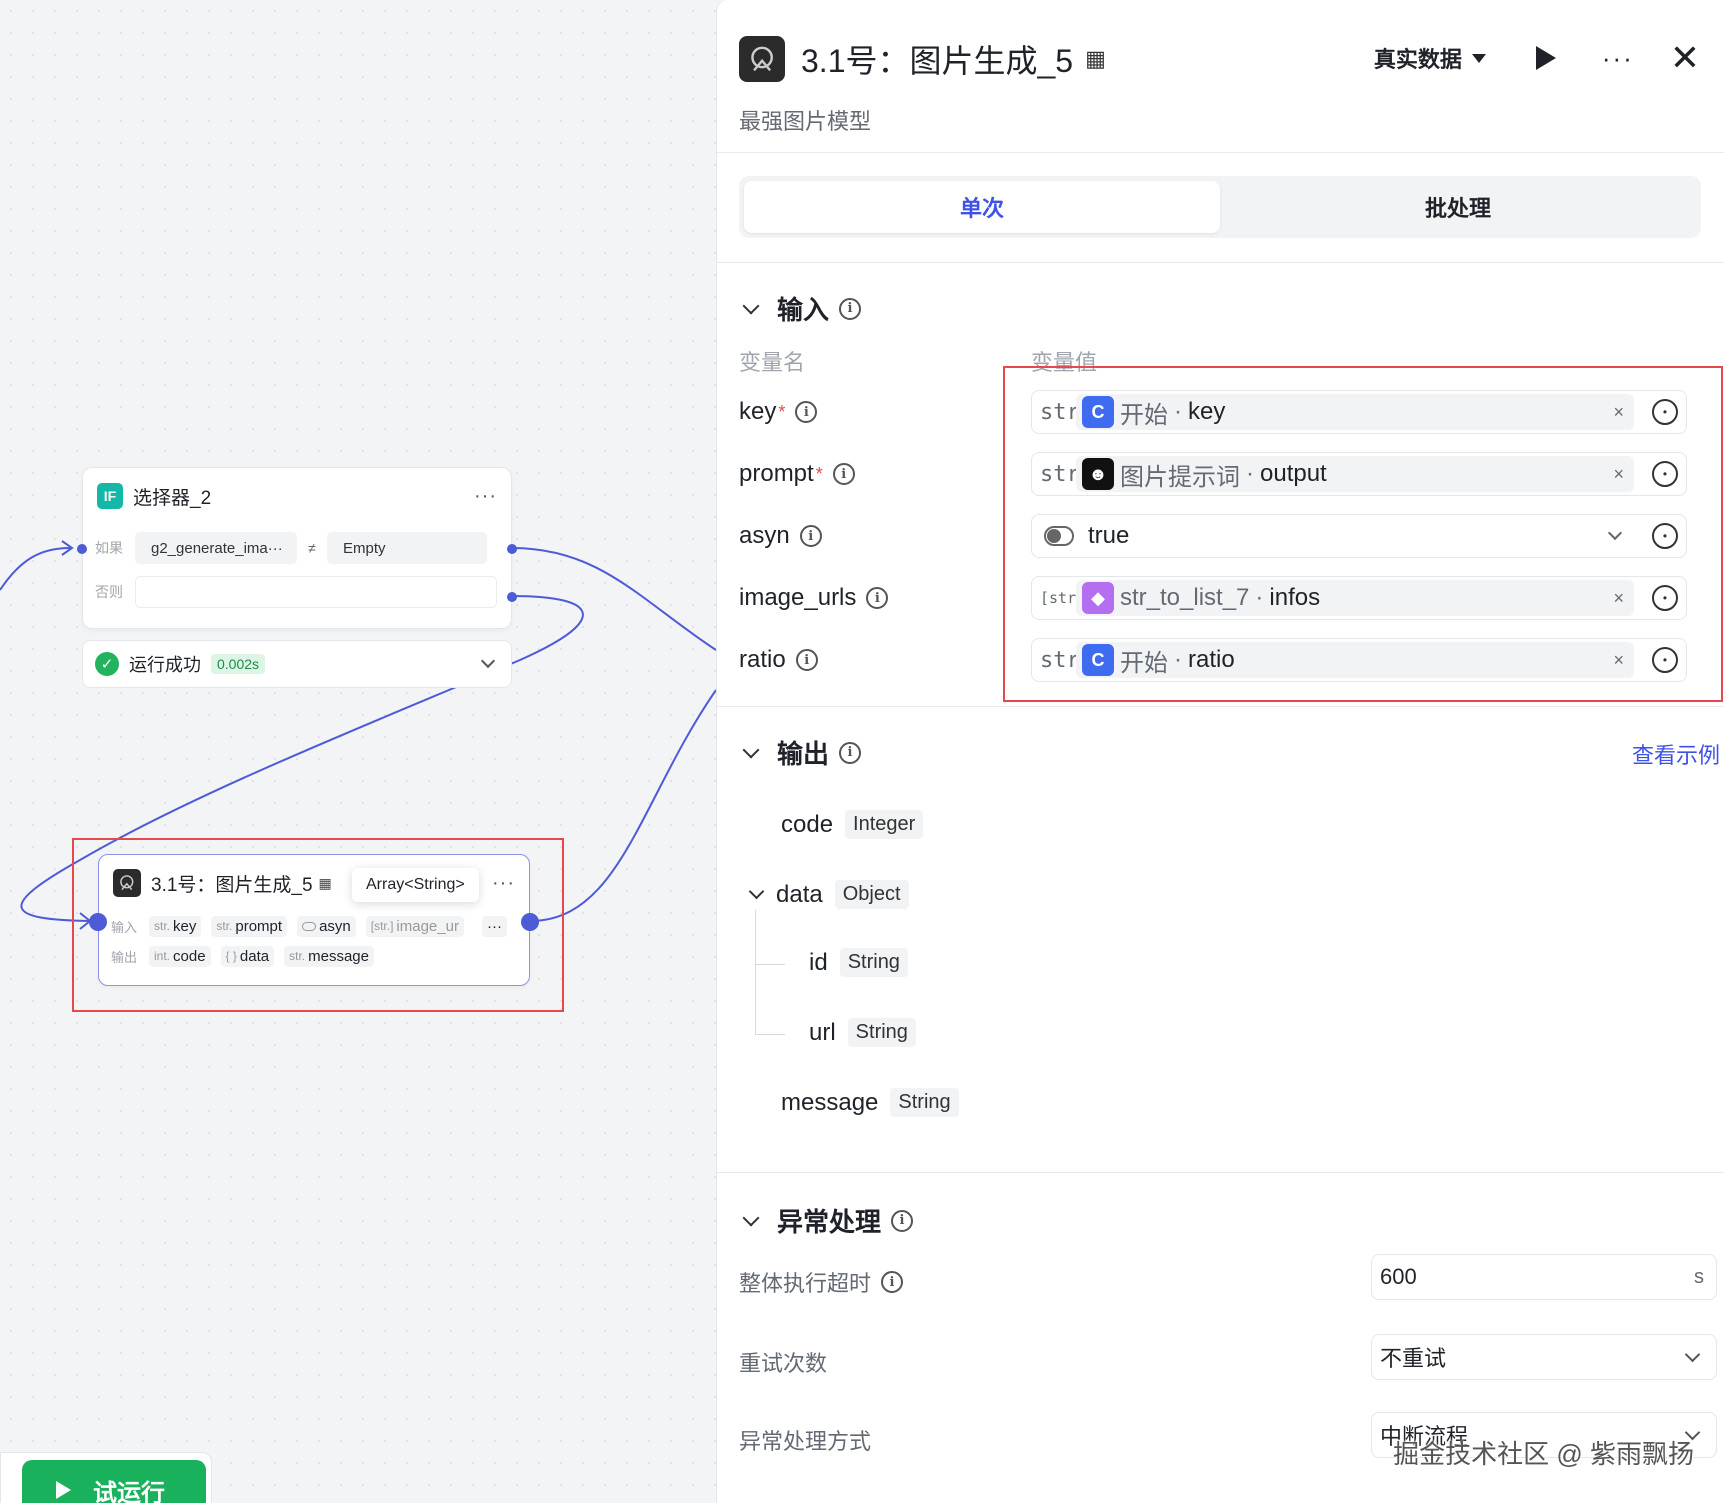  I want to click on var-name-prompt: prompt * i, so click(797, 474).